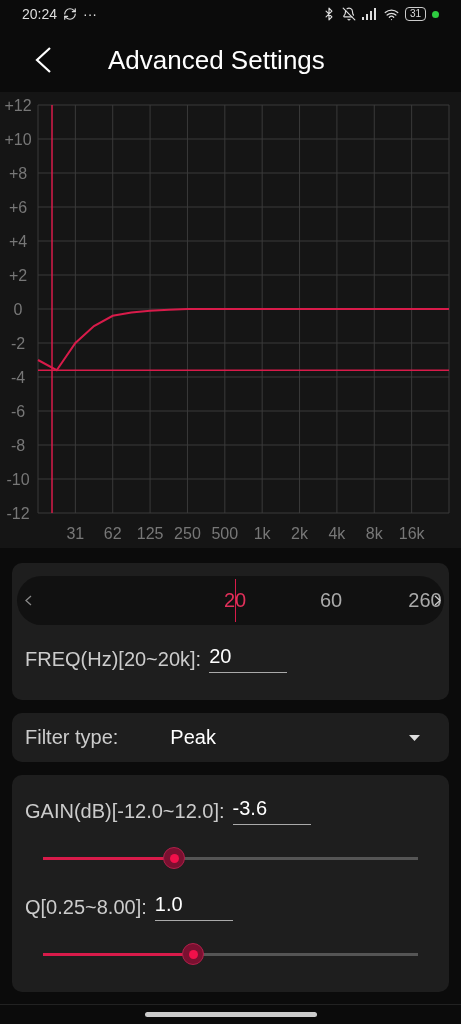  Describe the element at coordinates (391, 14) in the screenshot. I see `wifi-icon` at that location.